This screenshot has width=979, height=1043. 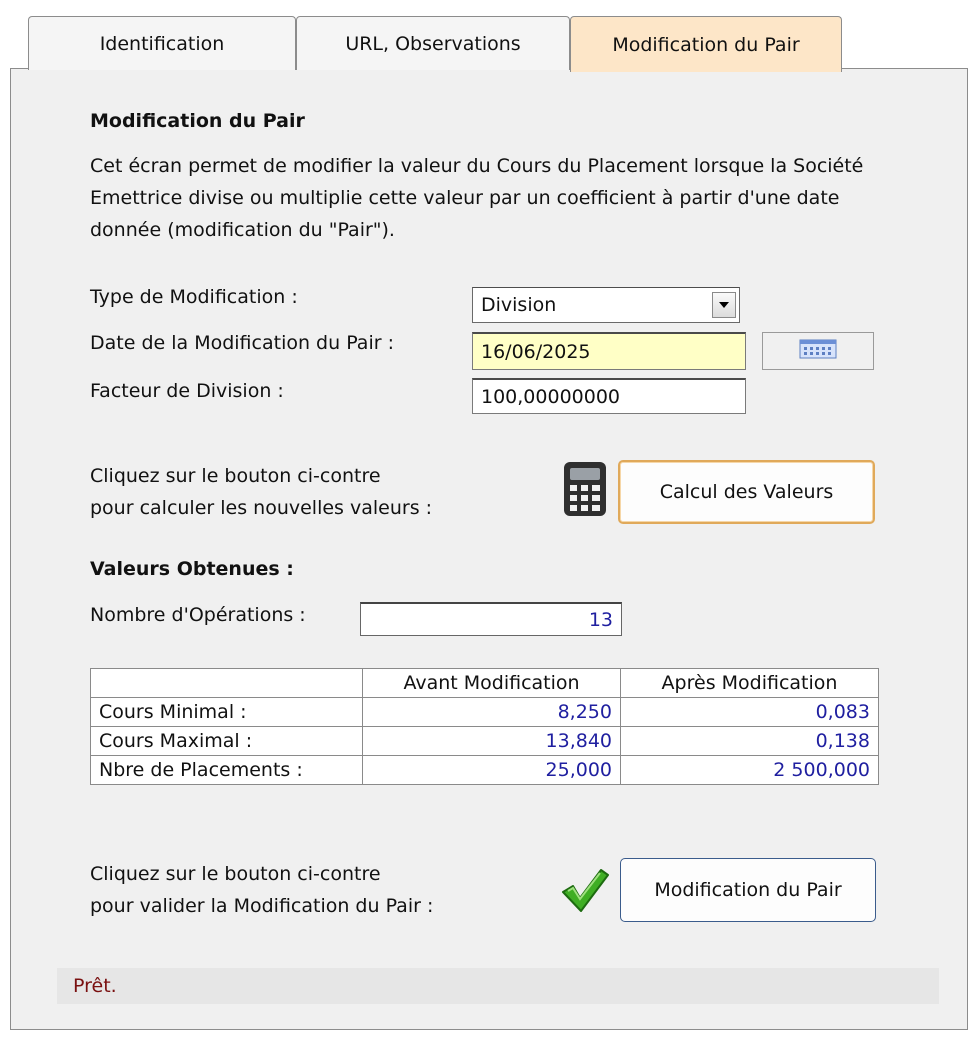 What do you see at coordinates (746, 492) in the screenshot?
I see `calcul-des-valeurs-button: Calcul des Valeurs` at bounding box center [746, 492].